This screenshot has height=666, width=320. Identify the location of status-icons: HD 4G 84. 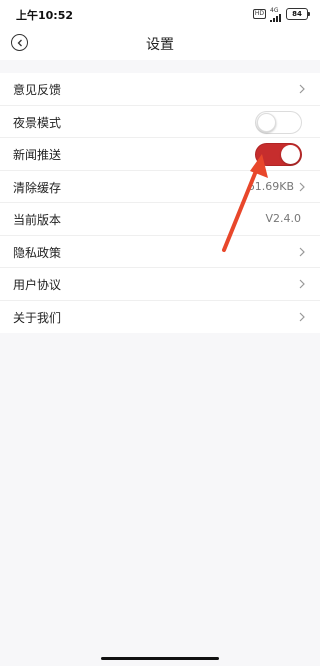
(281, 14).